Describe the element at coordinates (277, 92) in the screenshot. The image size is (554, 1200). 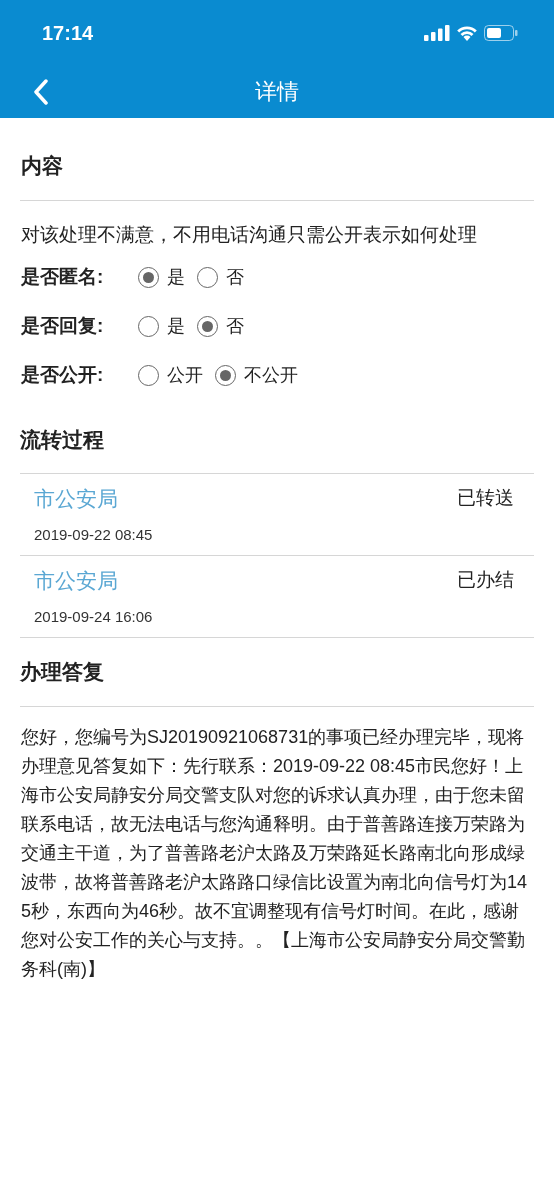
I see `page-title: 详情` at that location.